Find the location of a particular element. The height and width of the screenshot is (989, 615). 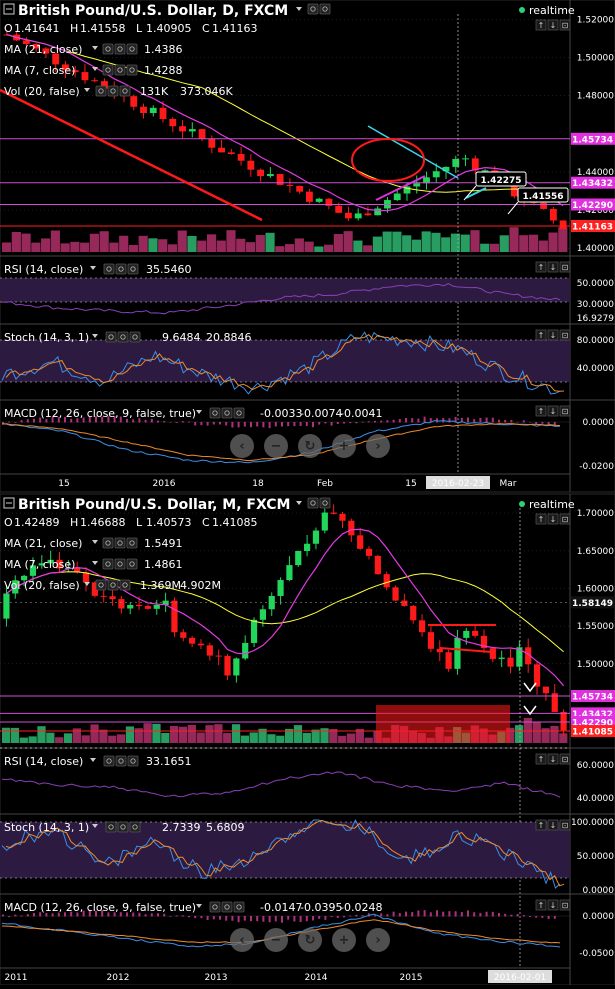

refresh-icon: ↻ is located at coordinates (310, 940).